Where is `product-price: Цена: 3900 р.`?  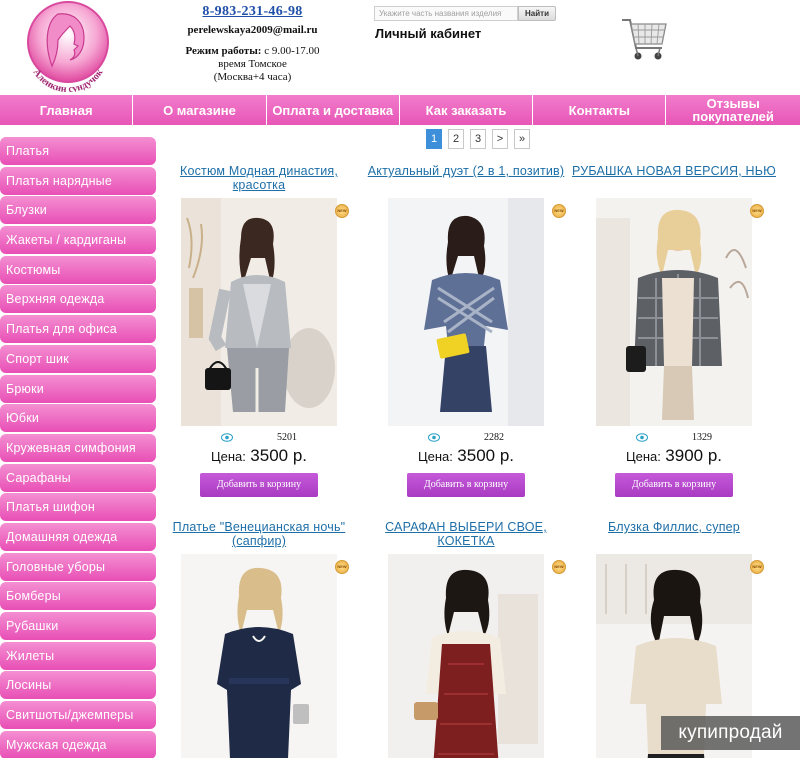
product-price: Цена: 3900 р. is located at coordinates (674, 456).